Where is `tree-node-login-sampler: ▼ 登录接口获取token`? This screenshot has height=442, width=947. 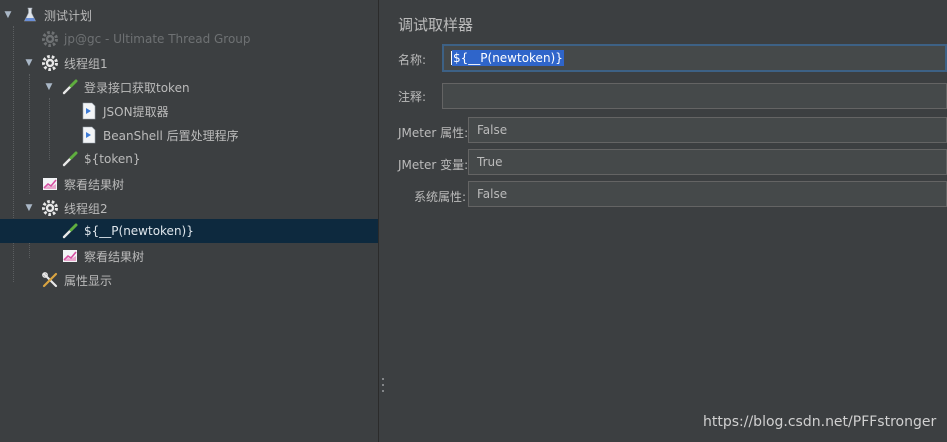
tree-node-login-sampler: ▼ 登录接口获取token is located at coordinates (189, 87).